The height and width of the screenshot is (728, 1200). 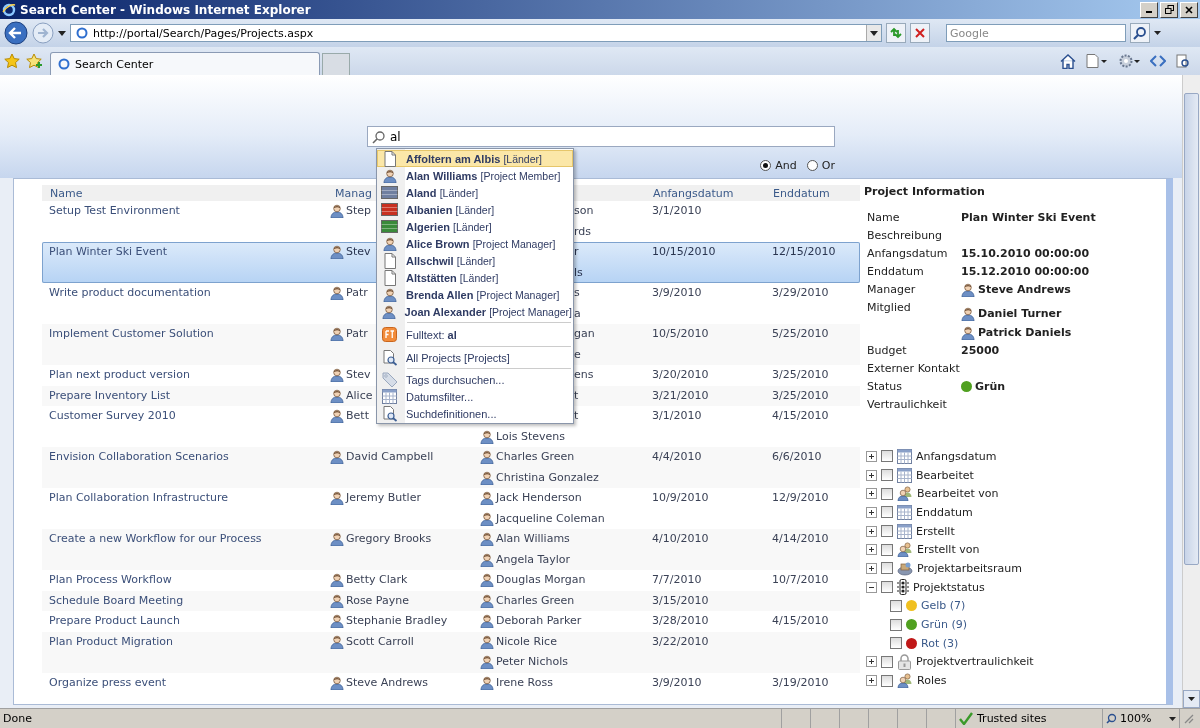 What do you see at coordinates (397, 621) in the screenshot?
I see `manager-name: Stephanie Bradley` at bounding box center [397, 621].